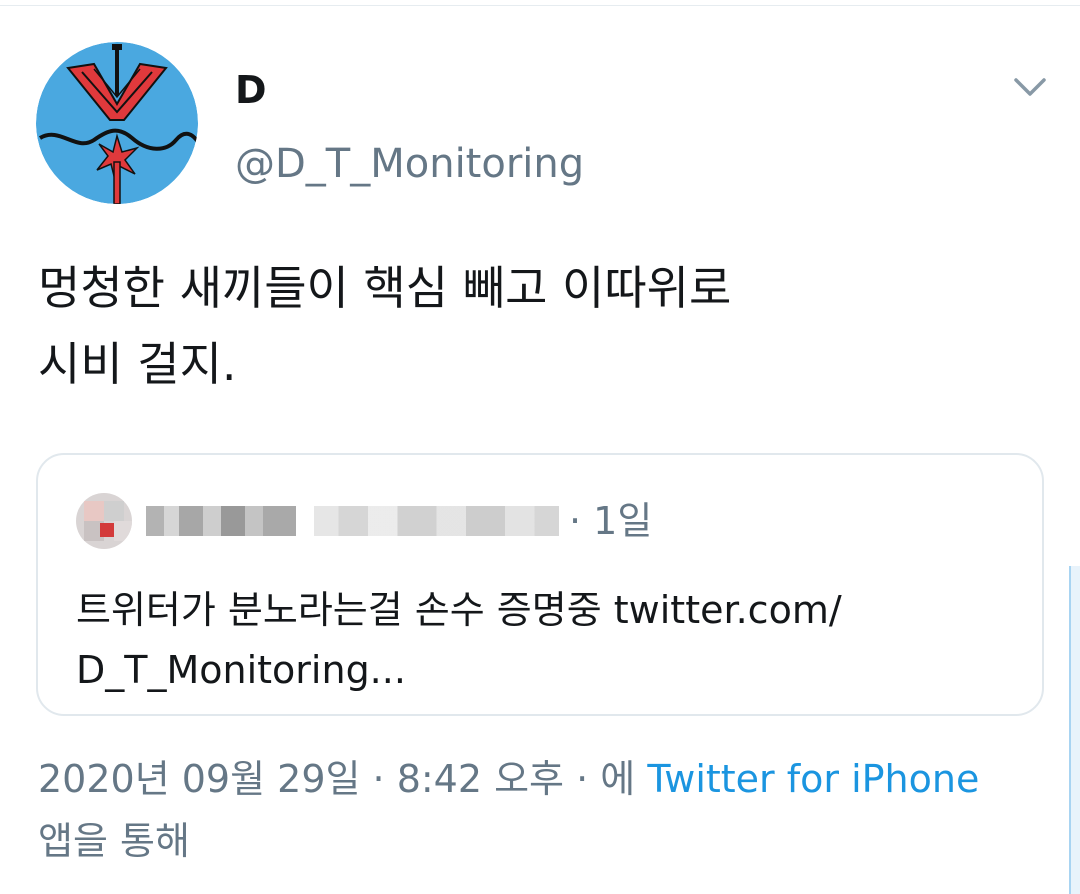 This screenshot has height=894, width=1080. Describe the element at coordinates (385, 288) in the screenshot. I see `tweet-text-line: 멍청한 새끼들이 핵심 빼고 이따위로` at that location.